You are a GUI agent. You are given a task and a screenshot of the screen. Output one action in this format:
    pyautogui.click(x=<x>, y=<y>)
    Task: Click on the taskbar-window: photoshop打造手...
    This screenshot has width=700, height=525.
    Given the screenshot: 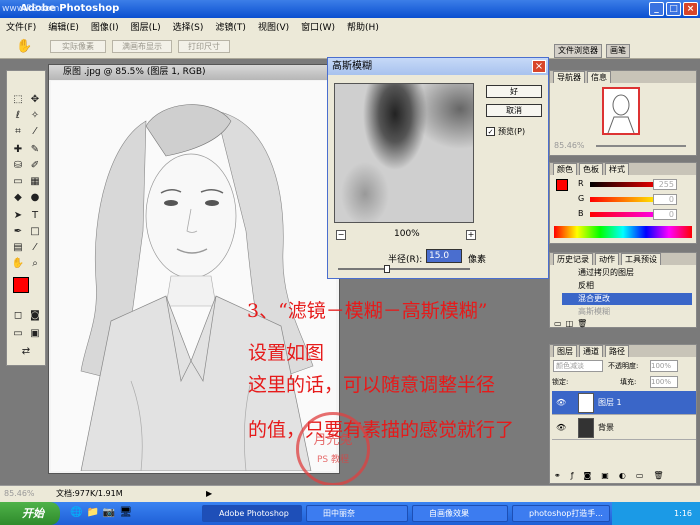 What is the action you would take?
    pyautogui.click(x=561, y=513)
    